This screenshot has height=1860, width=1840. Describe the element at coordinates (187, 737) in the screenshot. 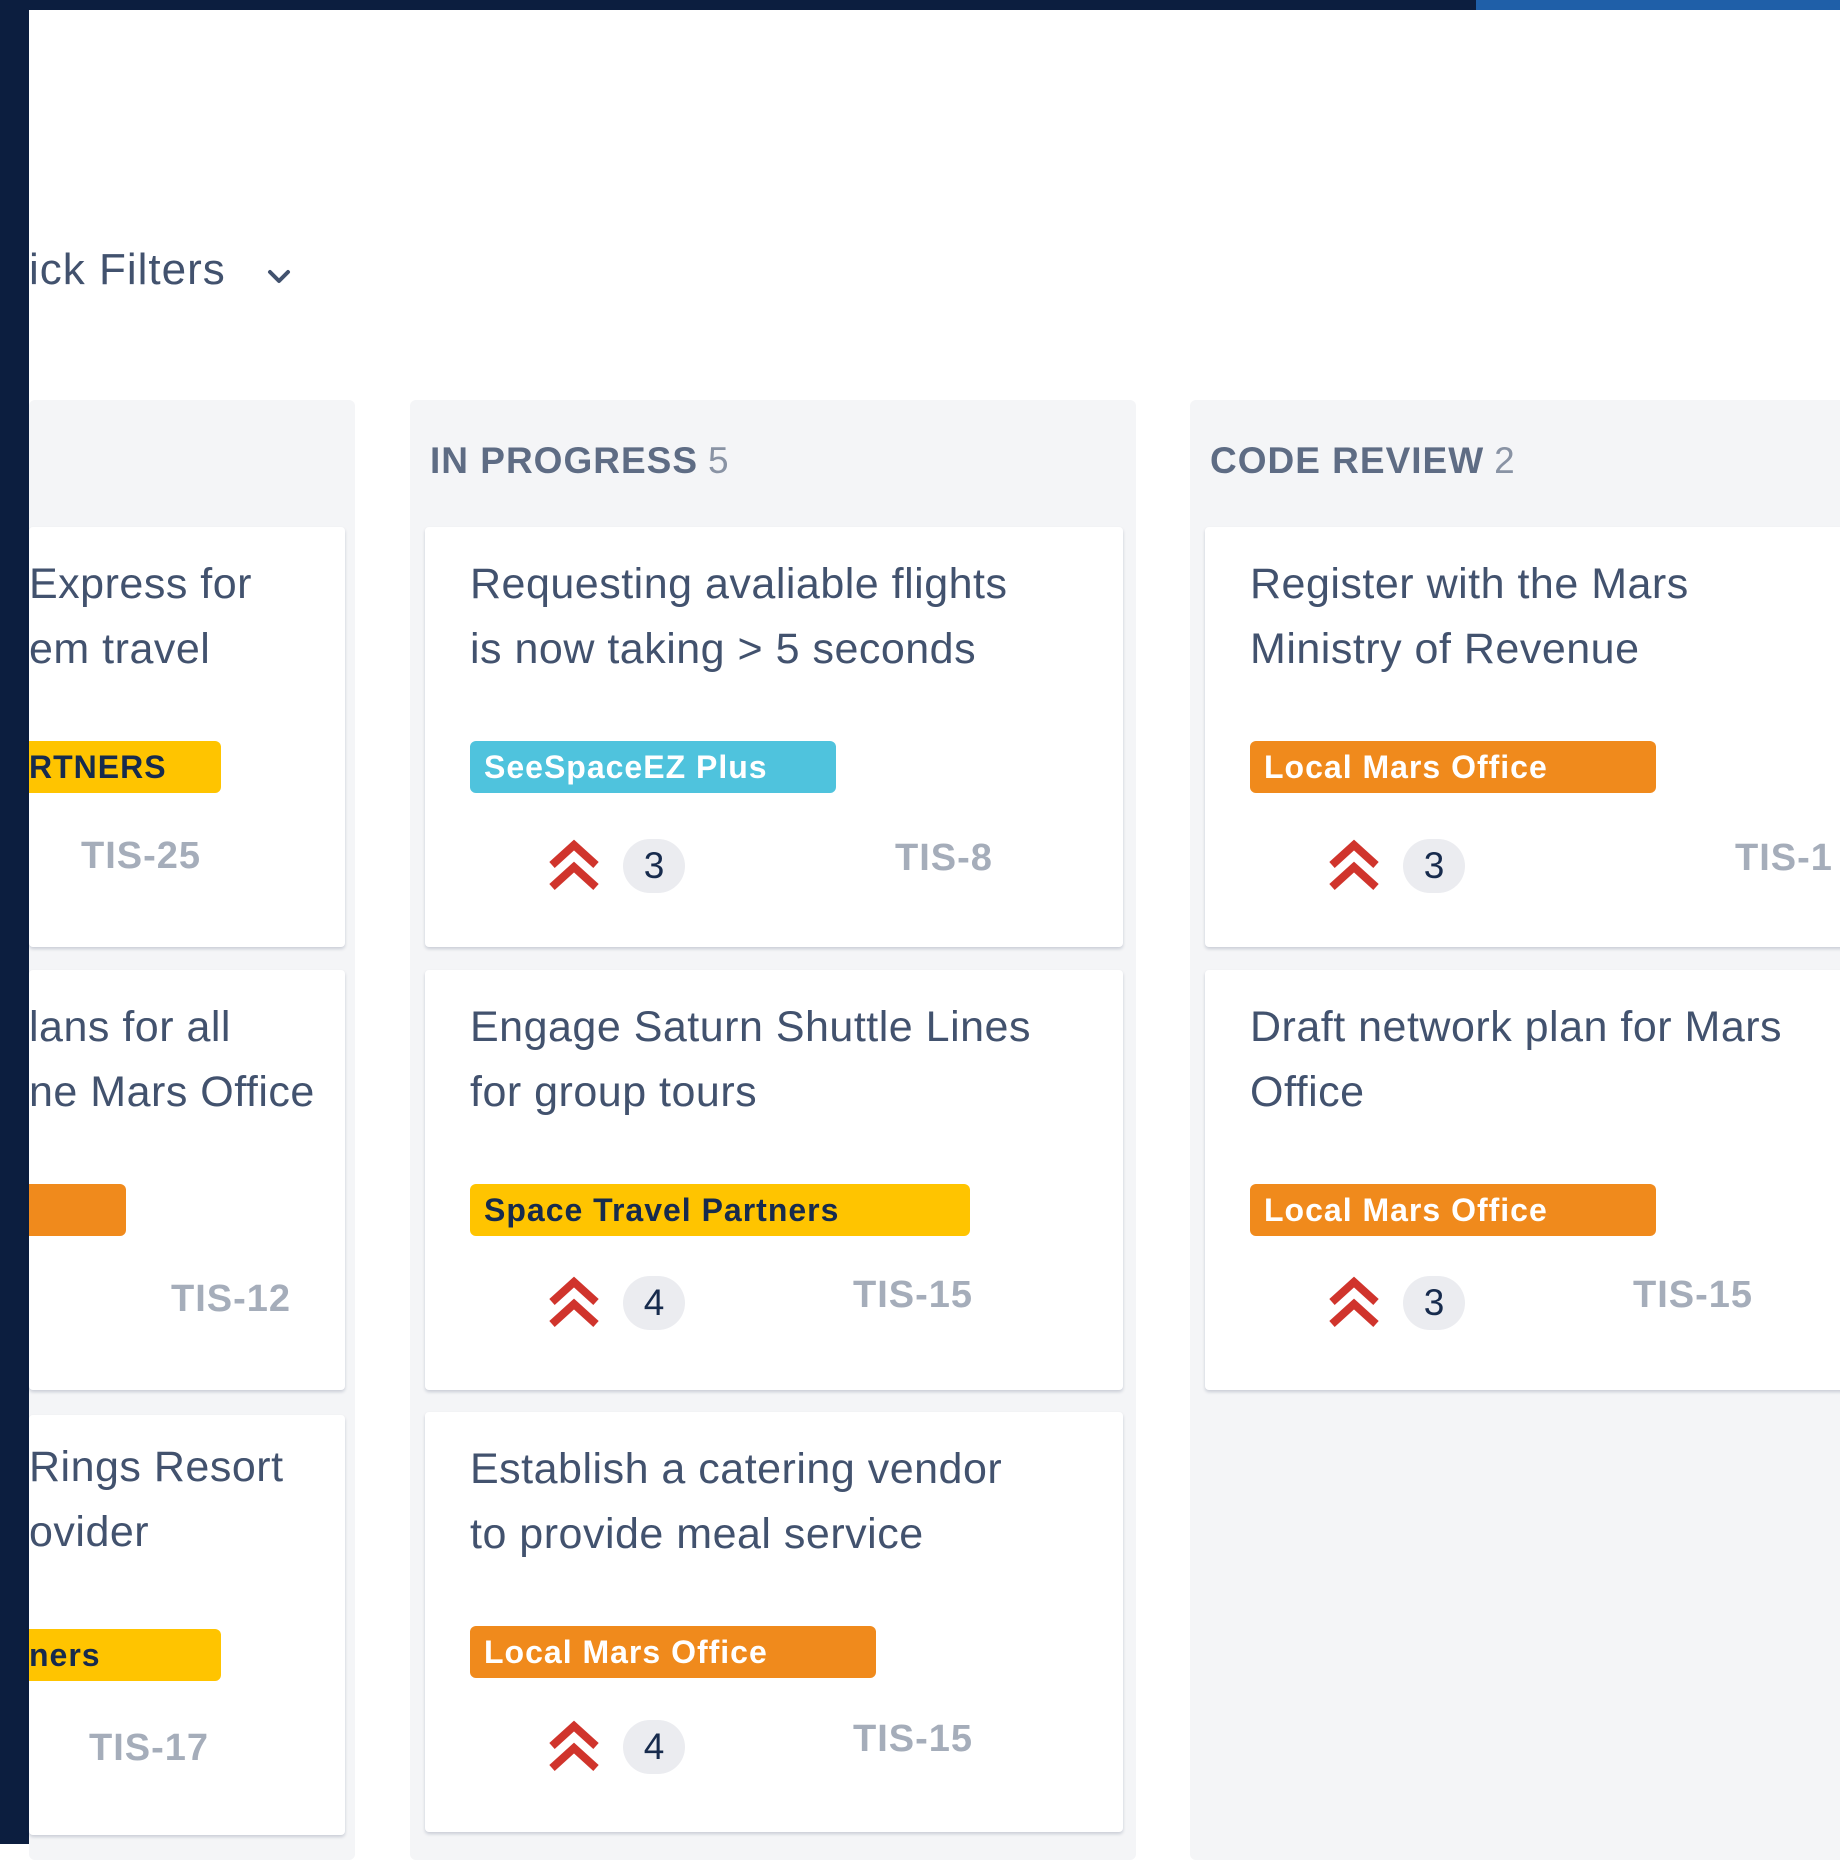

I see `issue-card: Express for em travel RTNERS TIS-25` at that location.